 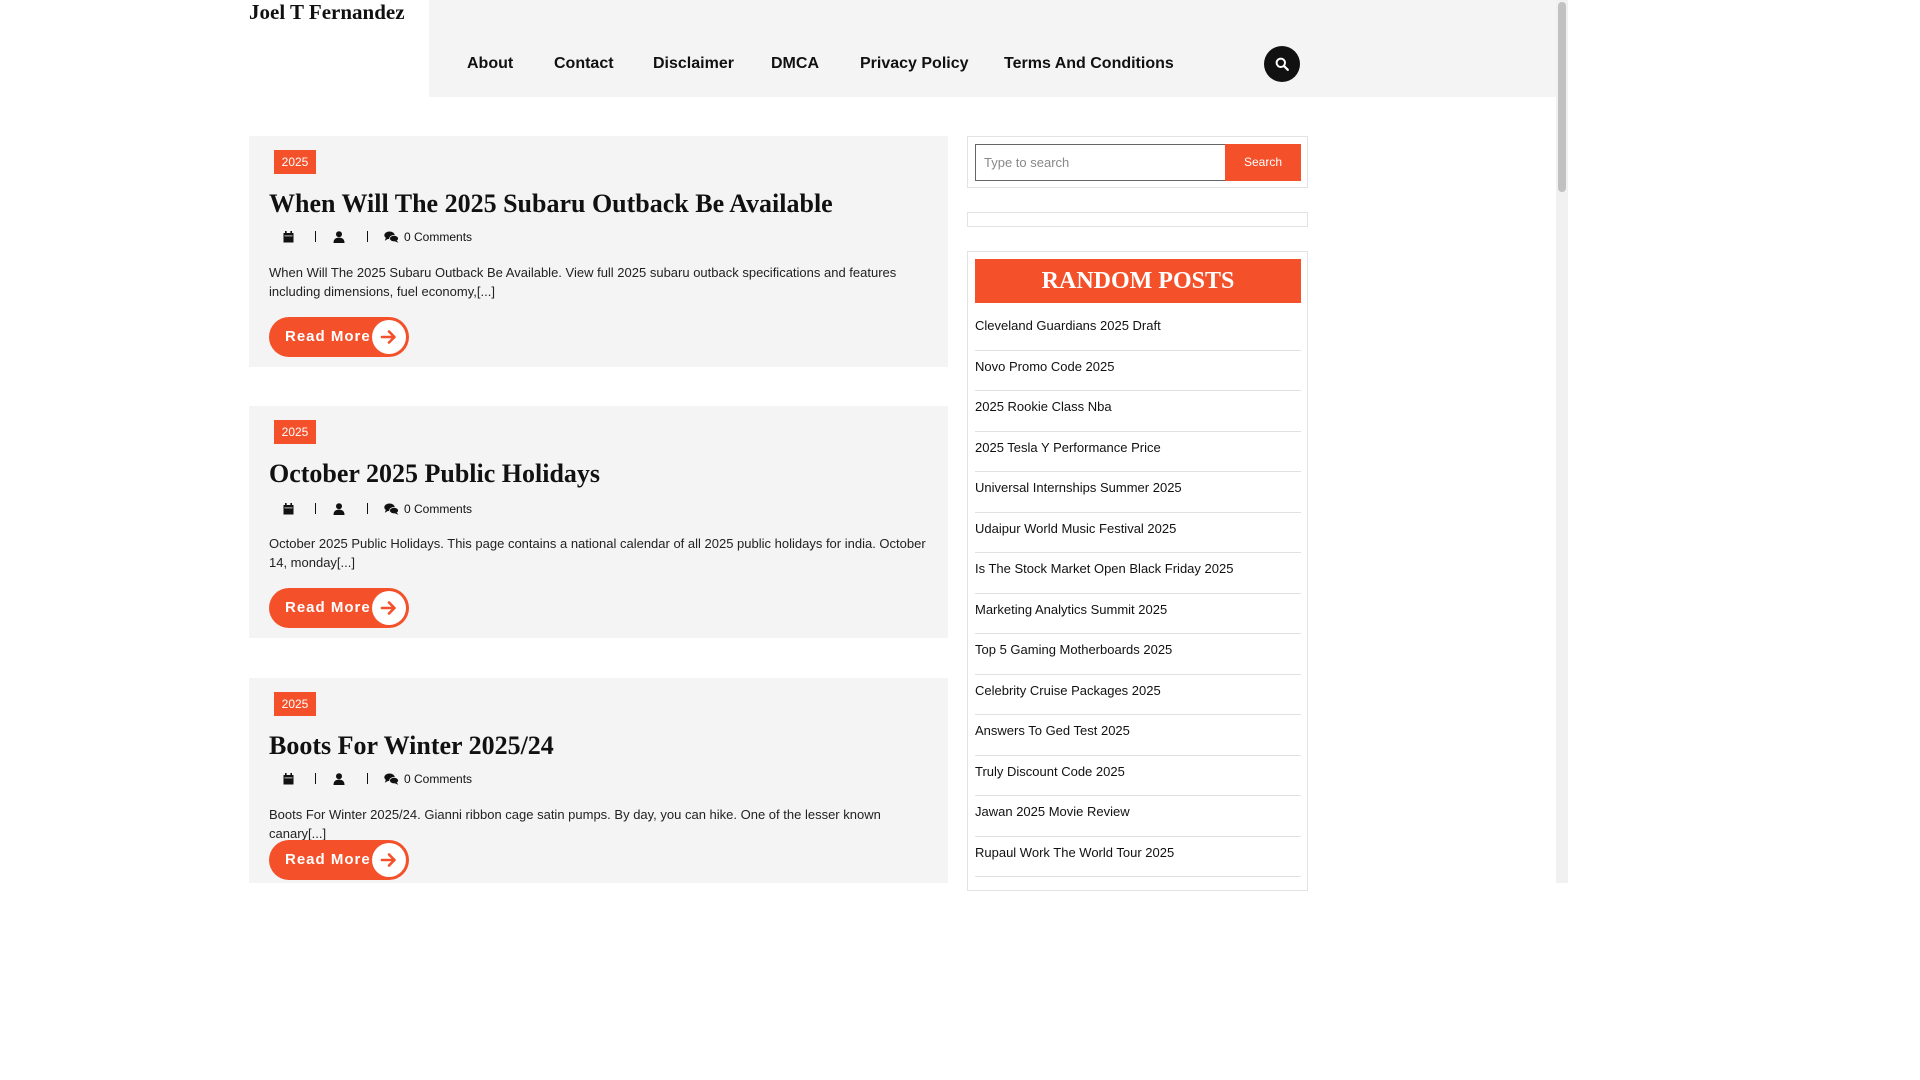 I want to click on site-title: Joel T Fernandez, so click(x=327, y=12).